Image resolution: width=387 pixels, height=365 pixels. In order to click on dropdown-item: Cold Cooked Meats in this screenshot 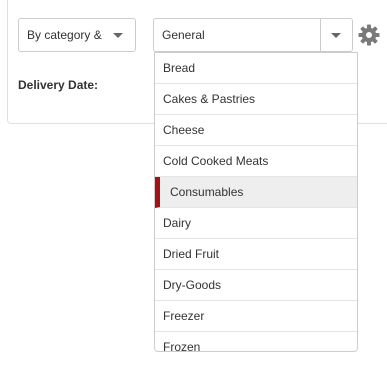, I will do `click(256, 161)`.